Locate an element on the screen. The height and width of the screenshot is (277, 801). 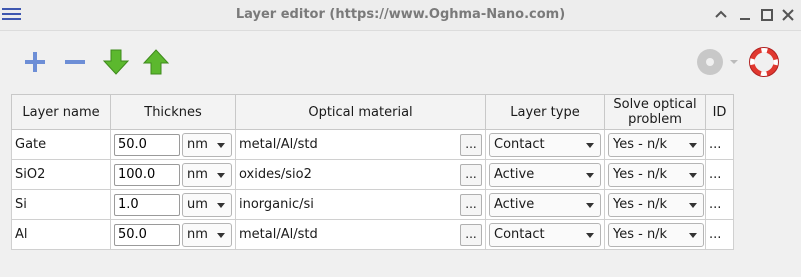
minimize-icon is located at coordinates (745, 15).